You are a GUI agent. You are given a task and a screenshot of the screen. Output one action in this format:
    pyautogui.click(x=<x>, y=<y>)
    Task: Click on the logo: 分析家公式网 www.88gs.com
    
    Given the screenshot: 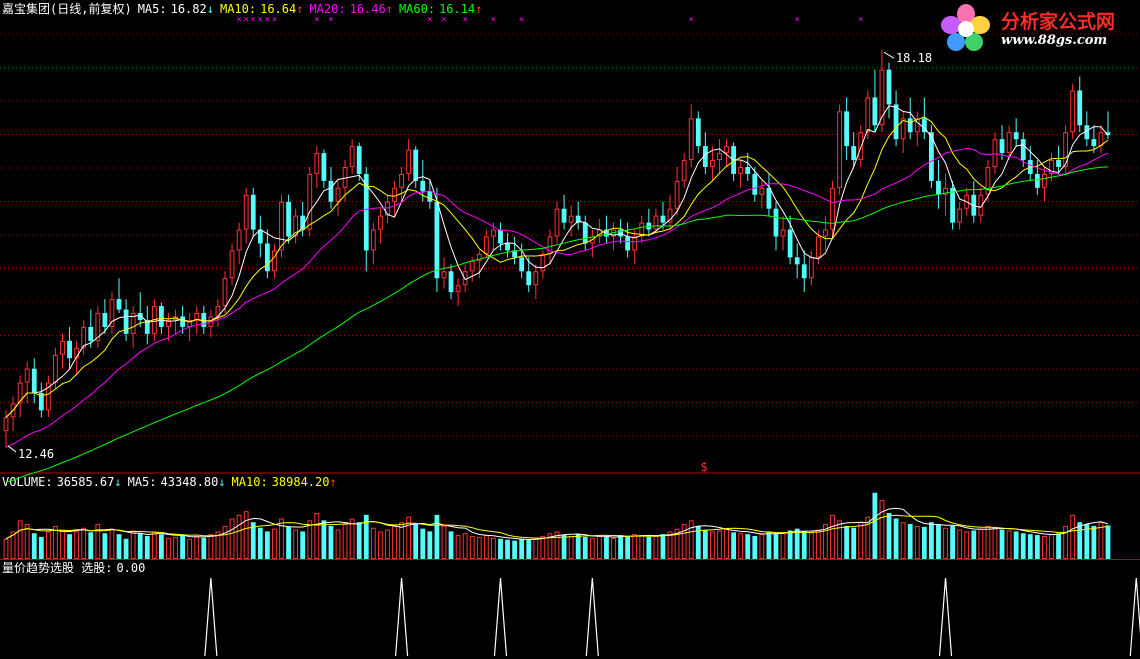 What is the action you would take?
    pyautogui.click(x=1036, y=28)
    